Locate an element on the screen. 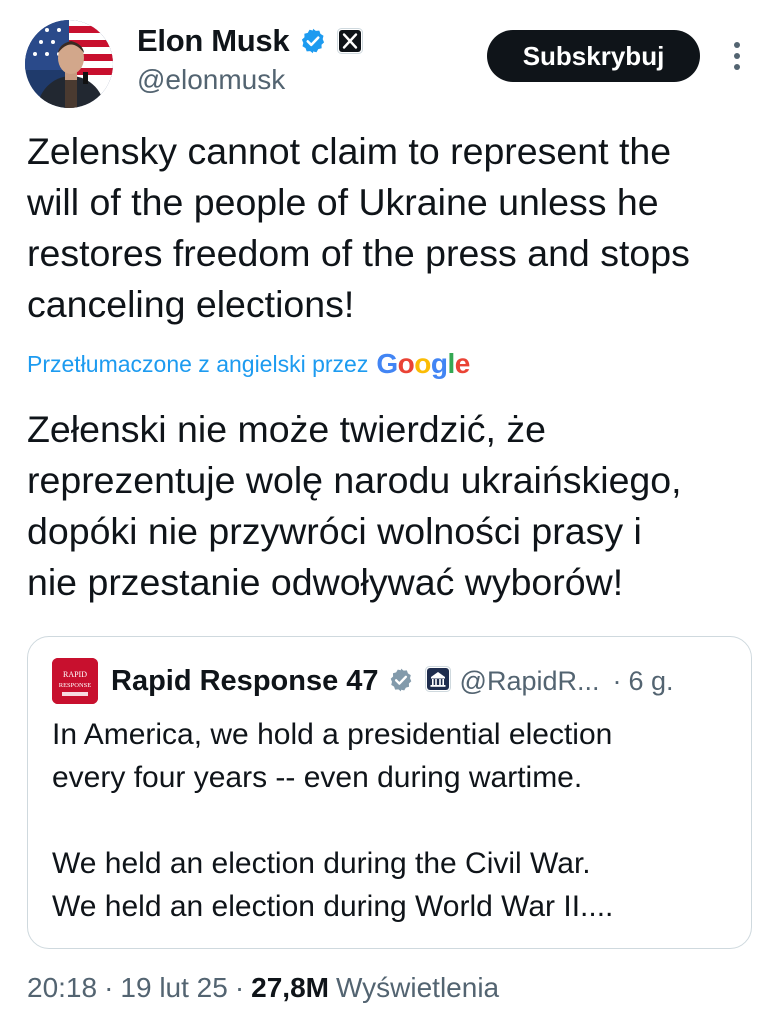 The width and height of the screenshot is (778, 1024). tweet-time: 20:18 is located at coordinates (62, 988).